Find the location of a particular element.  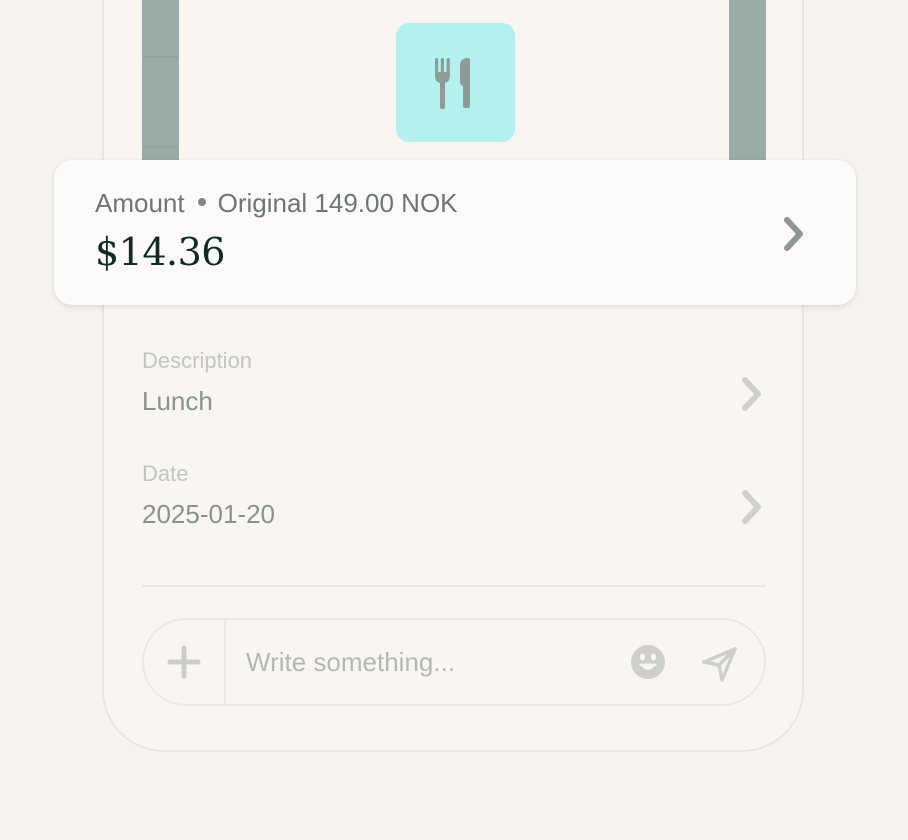

description-label: Description is located at coordinates (197, 360).